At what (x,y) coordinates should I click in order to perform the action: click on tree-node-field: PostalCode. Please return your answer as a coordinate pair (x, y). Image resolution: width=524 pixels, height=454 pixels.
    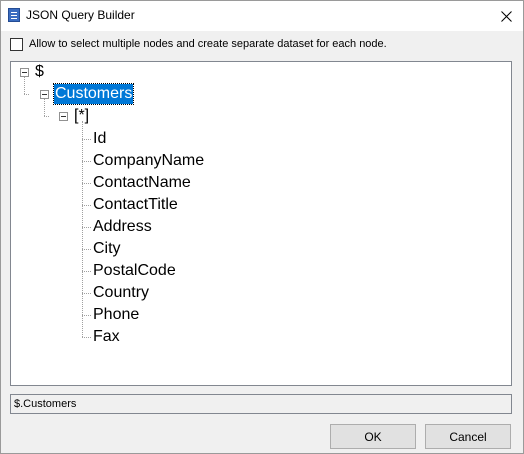
    Looking at the image, I should click on (134, 271).